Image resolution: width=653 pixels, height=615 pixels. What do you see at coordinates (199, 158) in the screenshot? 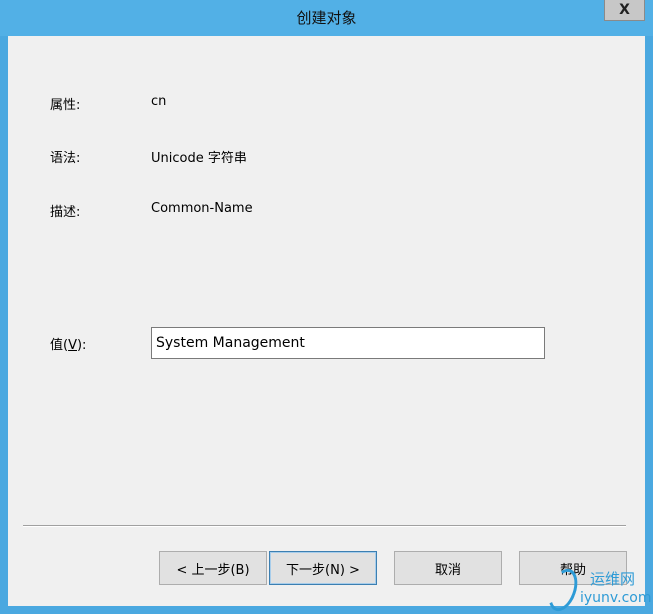
I see `syntax-value: Unicode 字符串` at bounding box center [199, 158].